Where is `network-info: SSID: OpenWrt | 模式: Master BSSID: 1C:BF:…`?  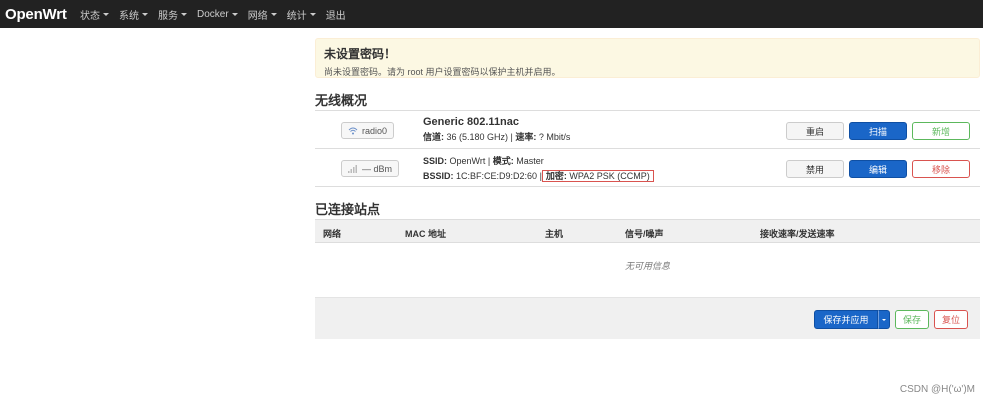
network-info: SSID: OpenWrt | 模式: Master BSSID: 1C:BF:… is located at coordinates (538, 168).